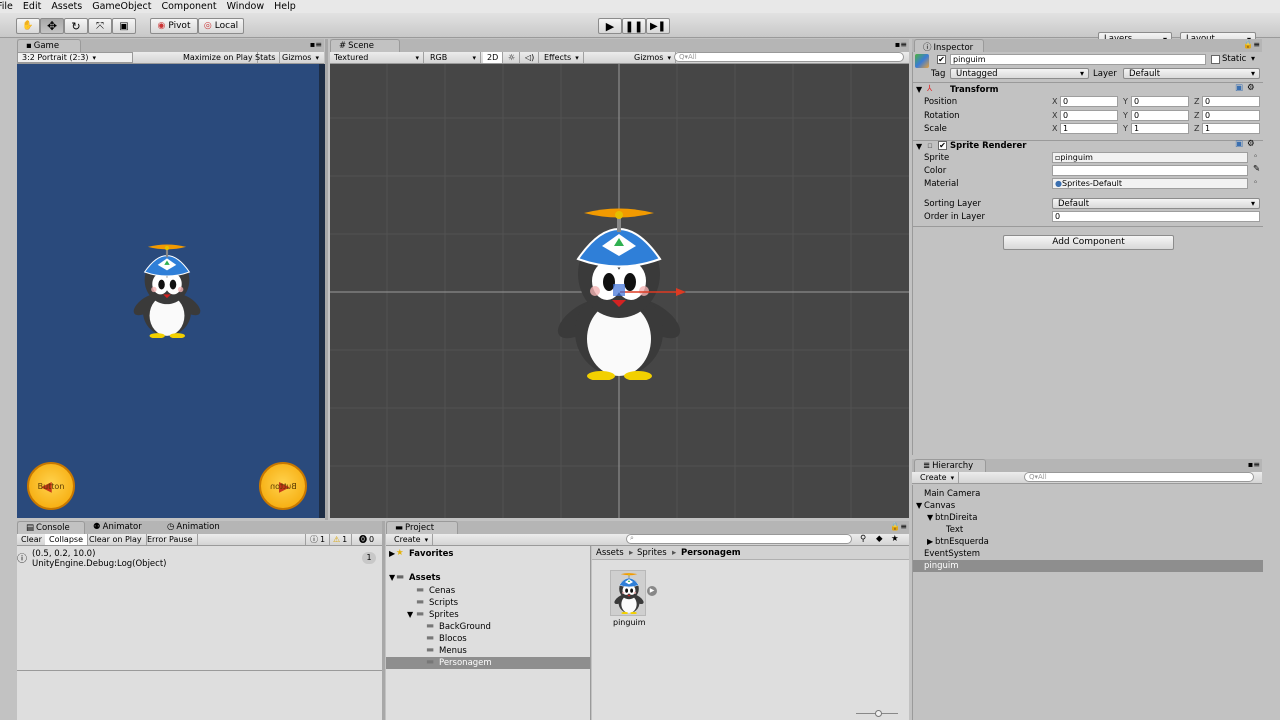  What do you see at coordinates (1191, 73) in the screenshot?
I see `layer-dropdown: Default` at bounding box center [1191, 73].